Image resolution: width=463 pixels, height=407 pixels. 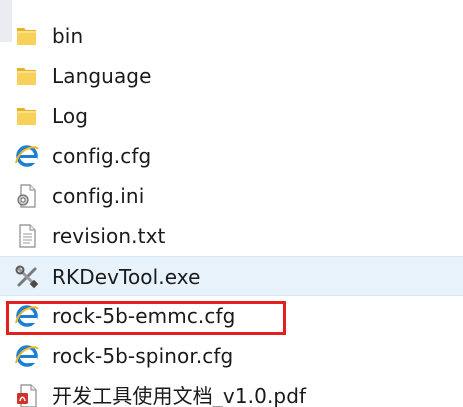 What do you see at coordinates (231, 36) in the screenshot?
I see `list-item-bin: bin` at bounding box center [231, 36].